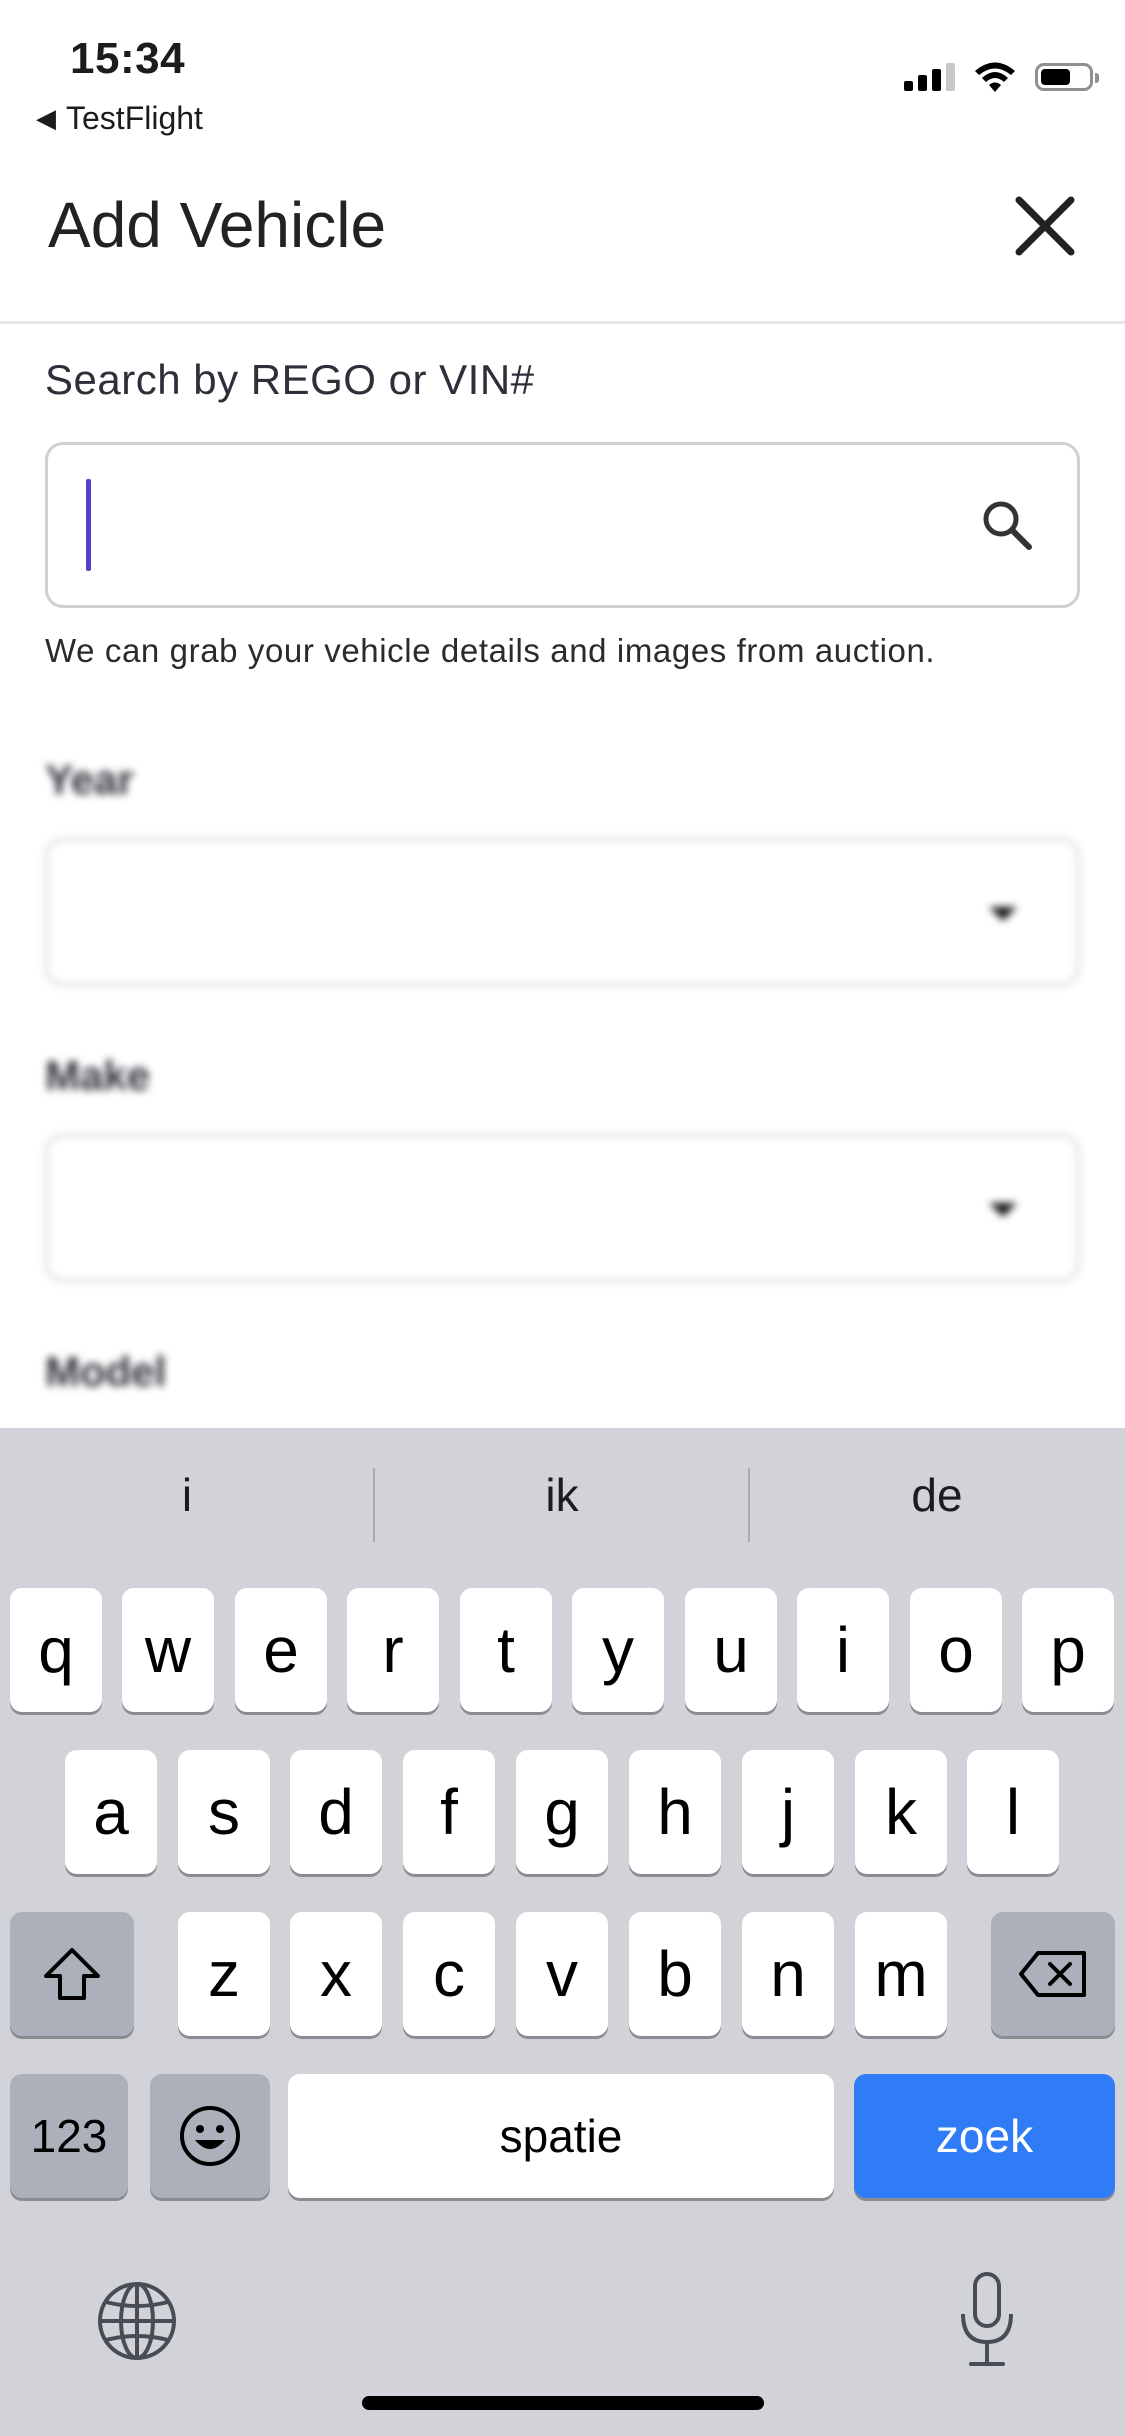 The height and width of the screenshot is (2436, 1125). Describe the element at coordinates (393, 1650) in the screenshot. I see `key-r: r` at that location.